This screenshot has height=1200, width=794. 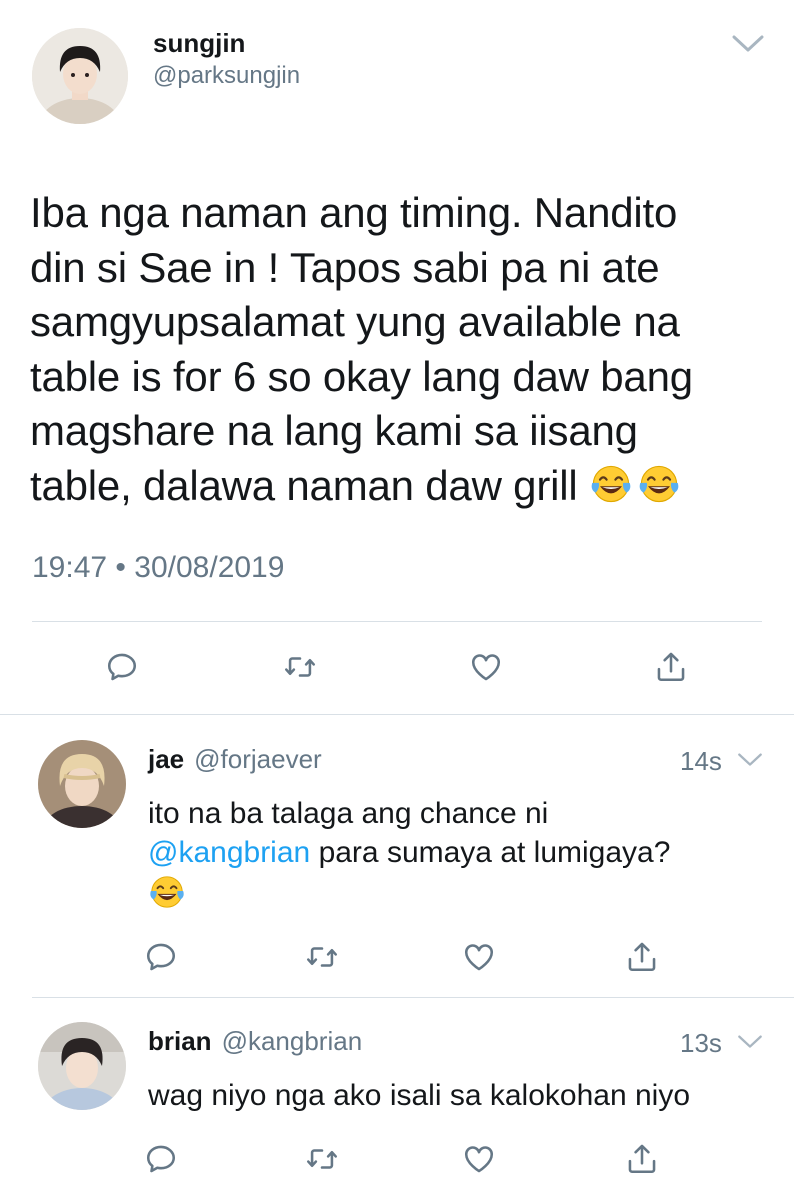 What do you see at coordinates (199, 43) in the screenshot?
I see `author-name: sungjin` at bounding box center [199, 43].